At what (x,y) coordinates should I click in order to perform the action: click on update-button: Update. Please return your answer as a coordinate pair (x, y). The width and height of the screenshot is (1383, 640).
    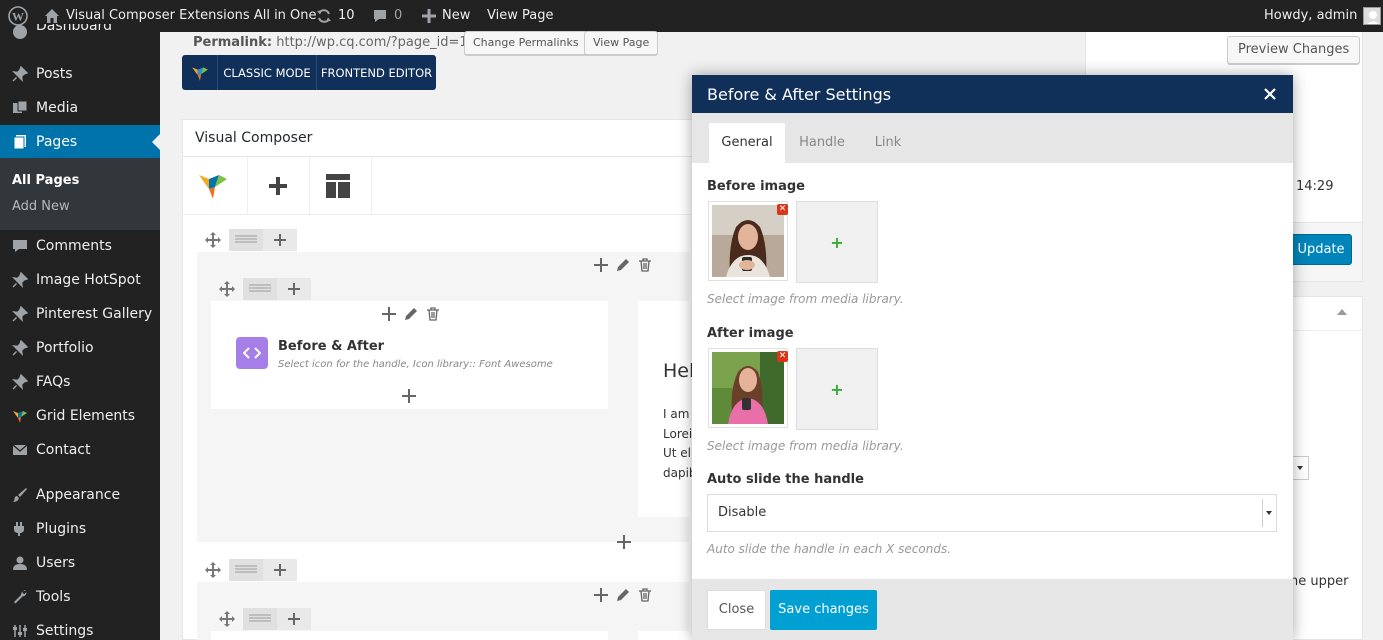
    Looking at the image, I should click on (1321, 249).